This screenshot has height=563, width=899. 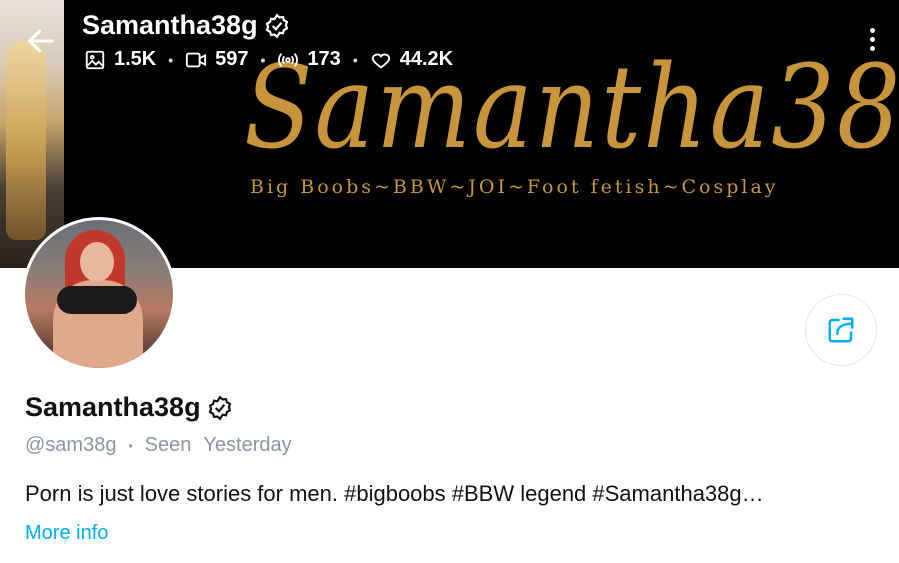 What do you see at coordinates (71, 445) in the screenshot?
I see `username: @sam38g` at bounding box center [71, 445].